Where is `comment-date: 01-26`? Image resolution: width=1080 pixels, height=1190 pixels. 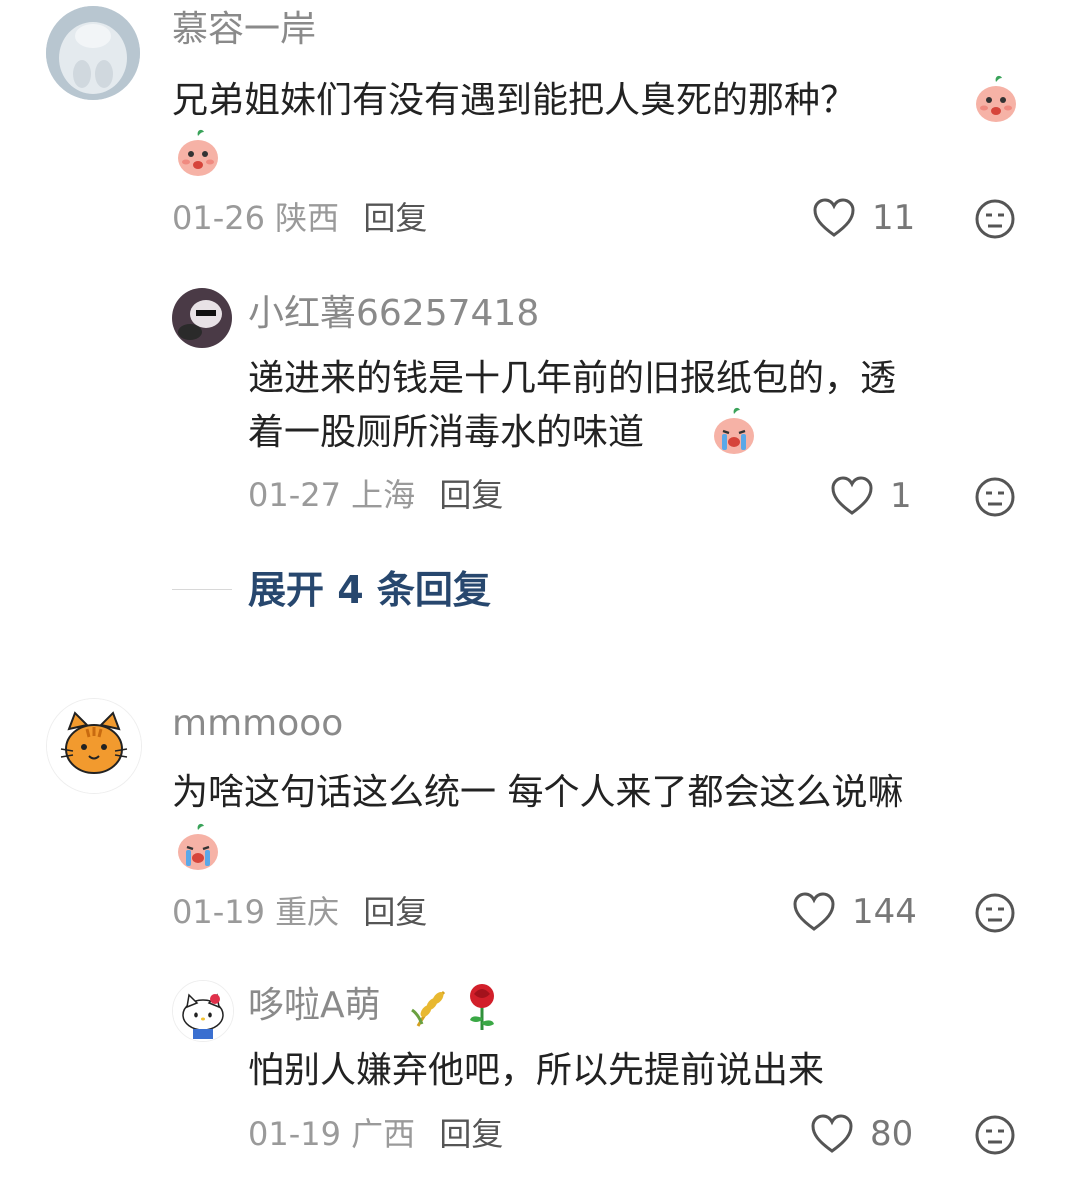 comment-date: 01-26 is located at coordinates (218, 218).